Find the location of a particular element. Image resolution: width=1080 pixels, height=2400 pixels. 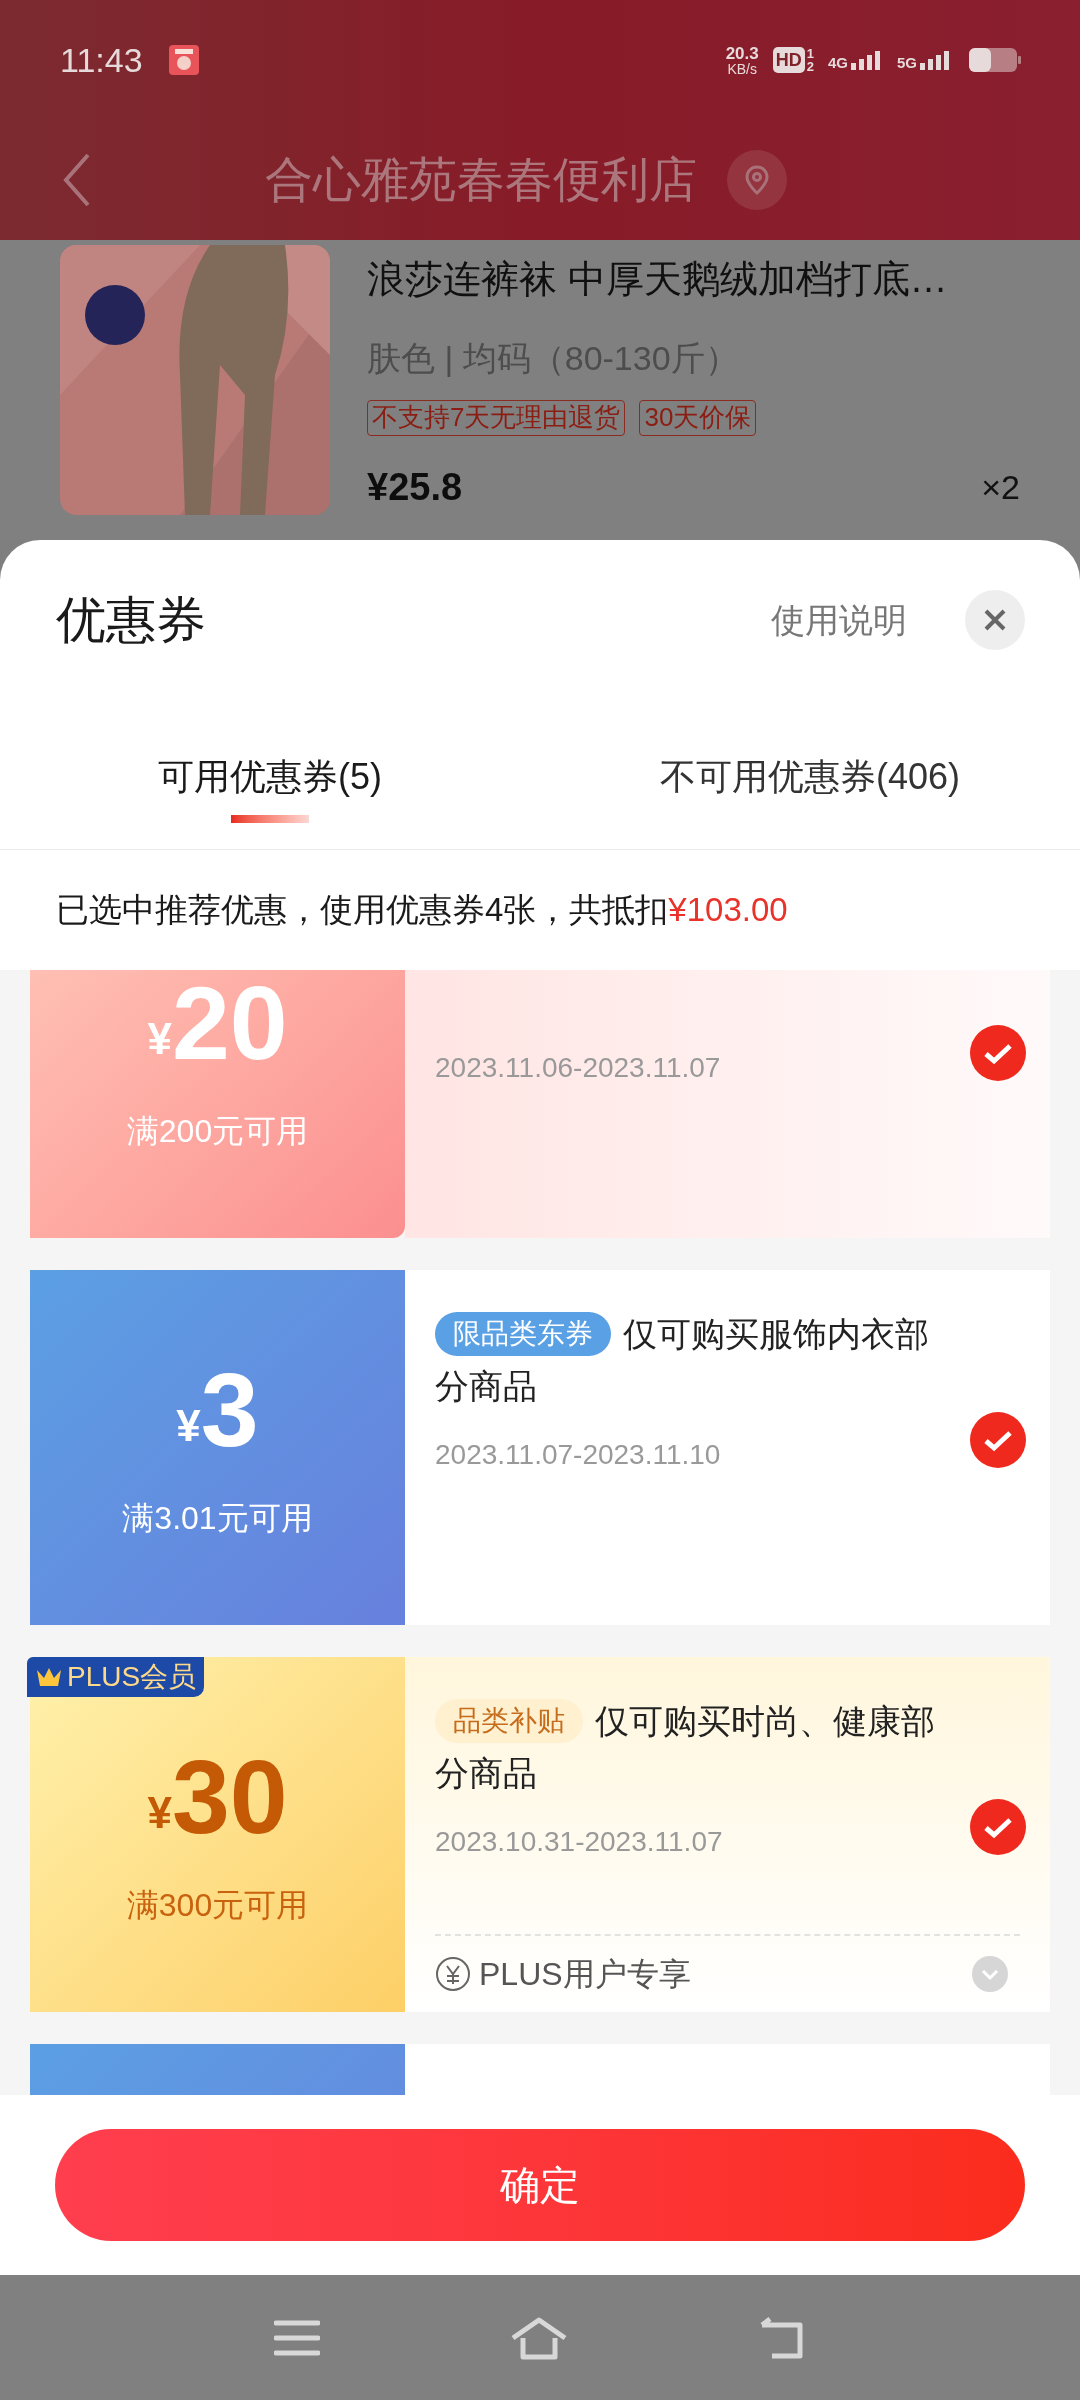

sim-label: 2 is located at coordinates (810, 66).